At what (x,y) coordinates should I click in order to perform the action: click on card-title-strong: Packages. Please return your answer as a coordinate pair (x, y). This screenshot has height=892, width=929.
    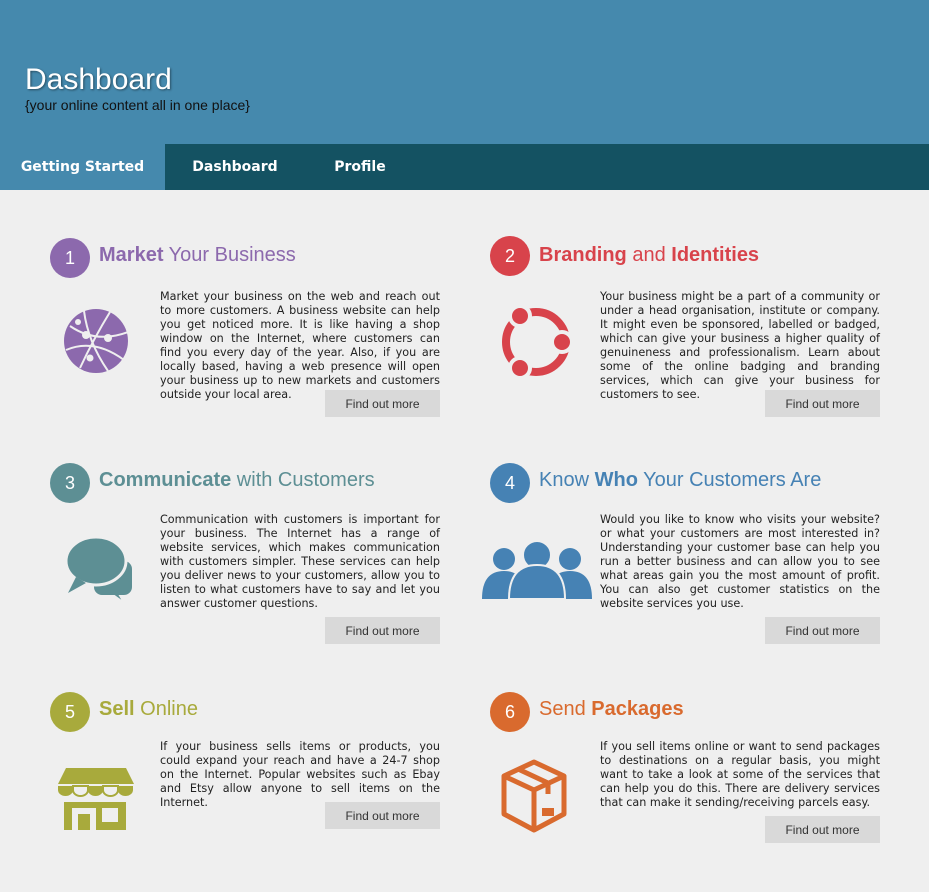
    Looking at the image, I should click on (637, 709).